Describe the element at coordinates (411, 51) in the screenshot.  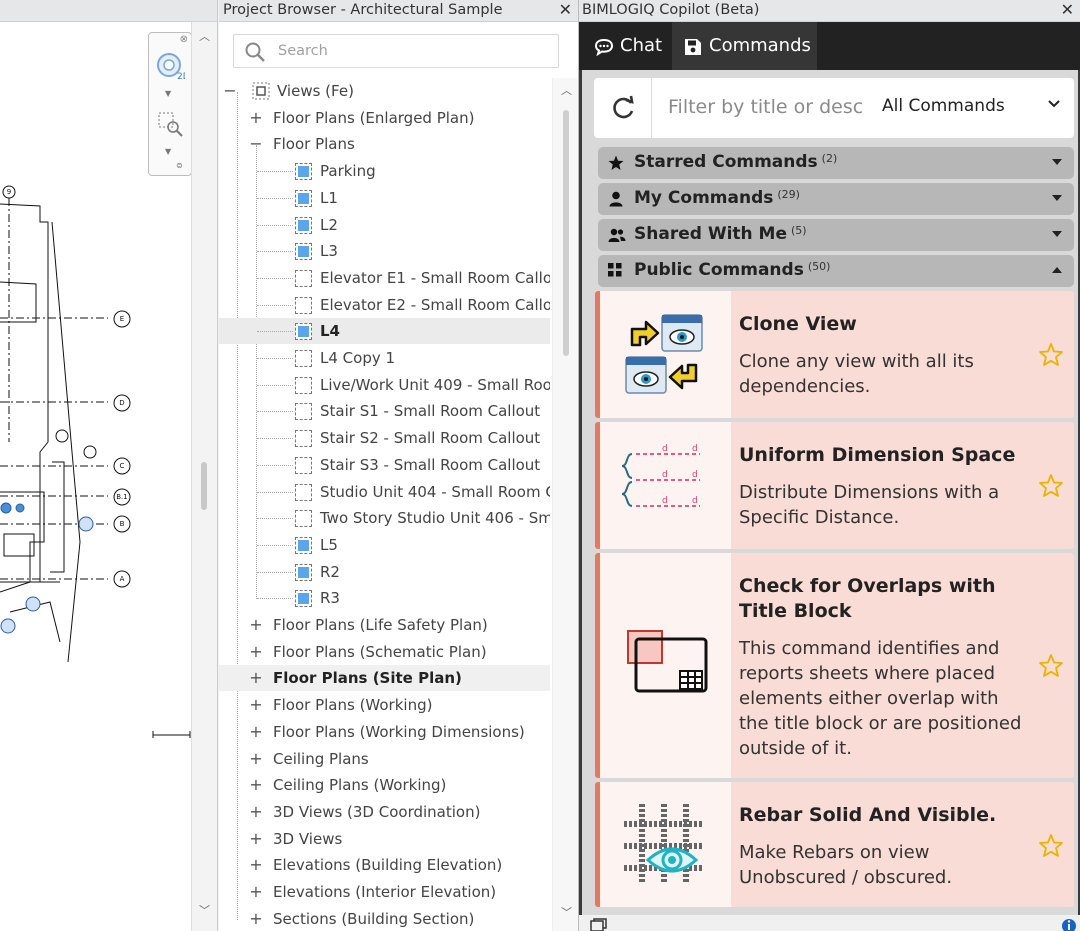
I see `search-input` at that location.